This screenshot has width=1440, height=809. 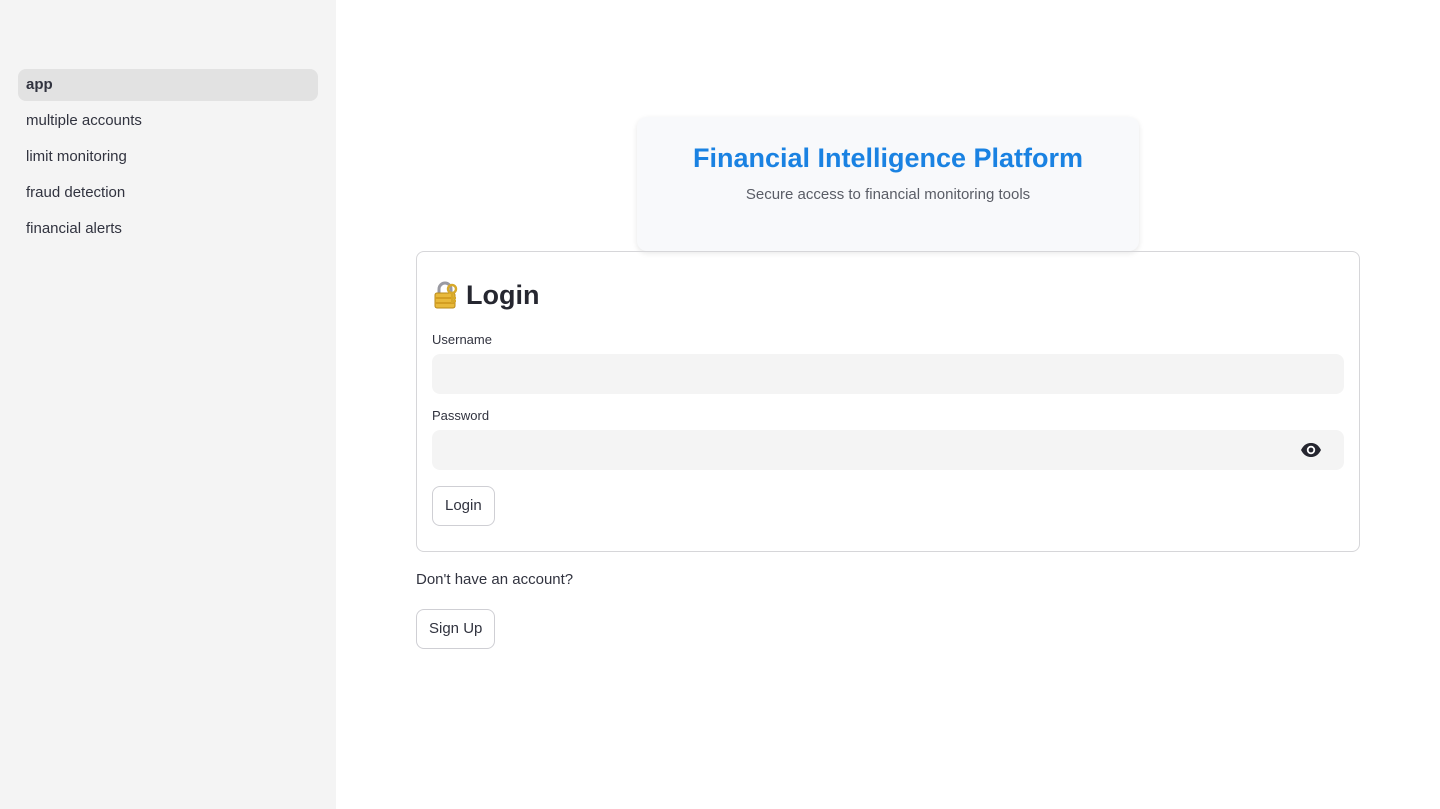 What do you see at coordinates (503, 294) in the screenshot?
I see `login-heading-text: Login` at bounding box center [503, 294].